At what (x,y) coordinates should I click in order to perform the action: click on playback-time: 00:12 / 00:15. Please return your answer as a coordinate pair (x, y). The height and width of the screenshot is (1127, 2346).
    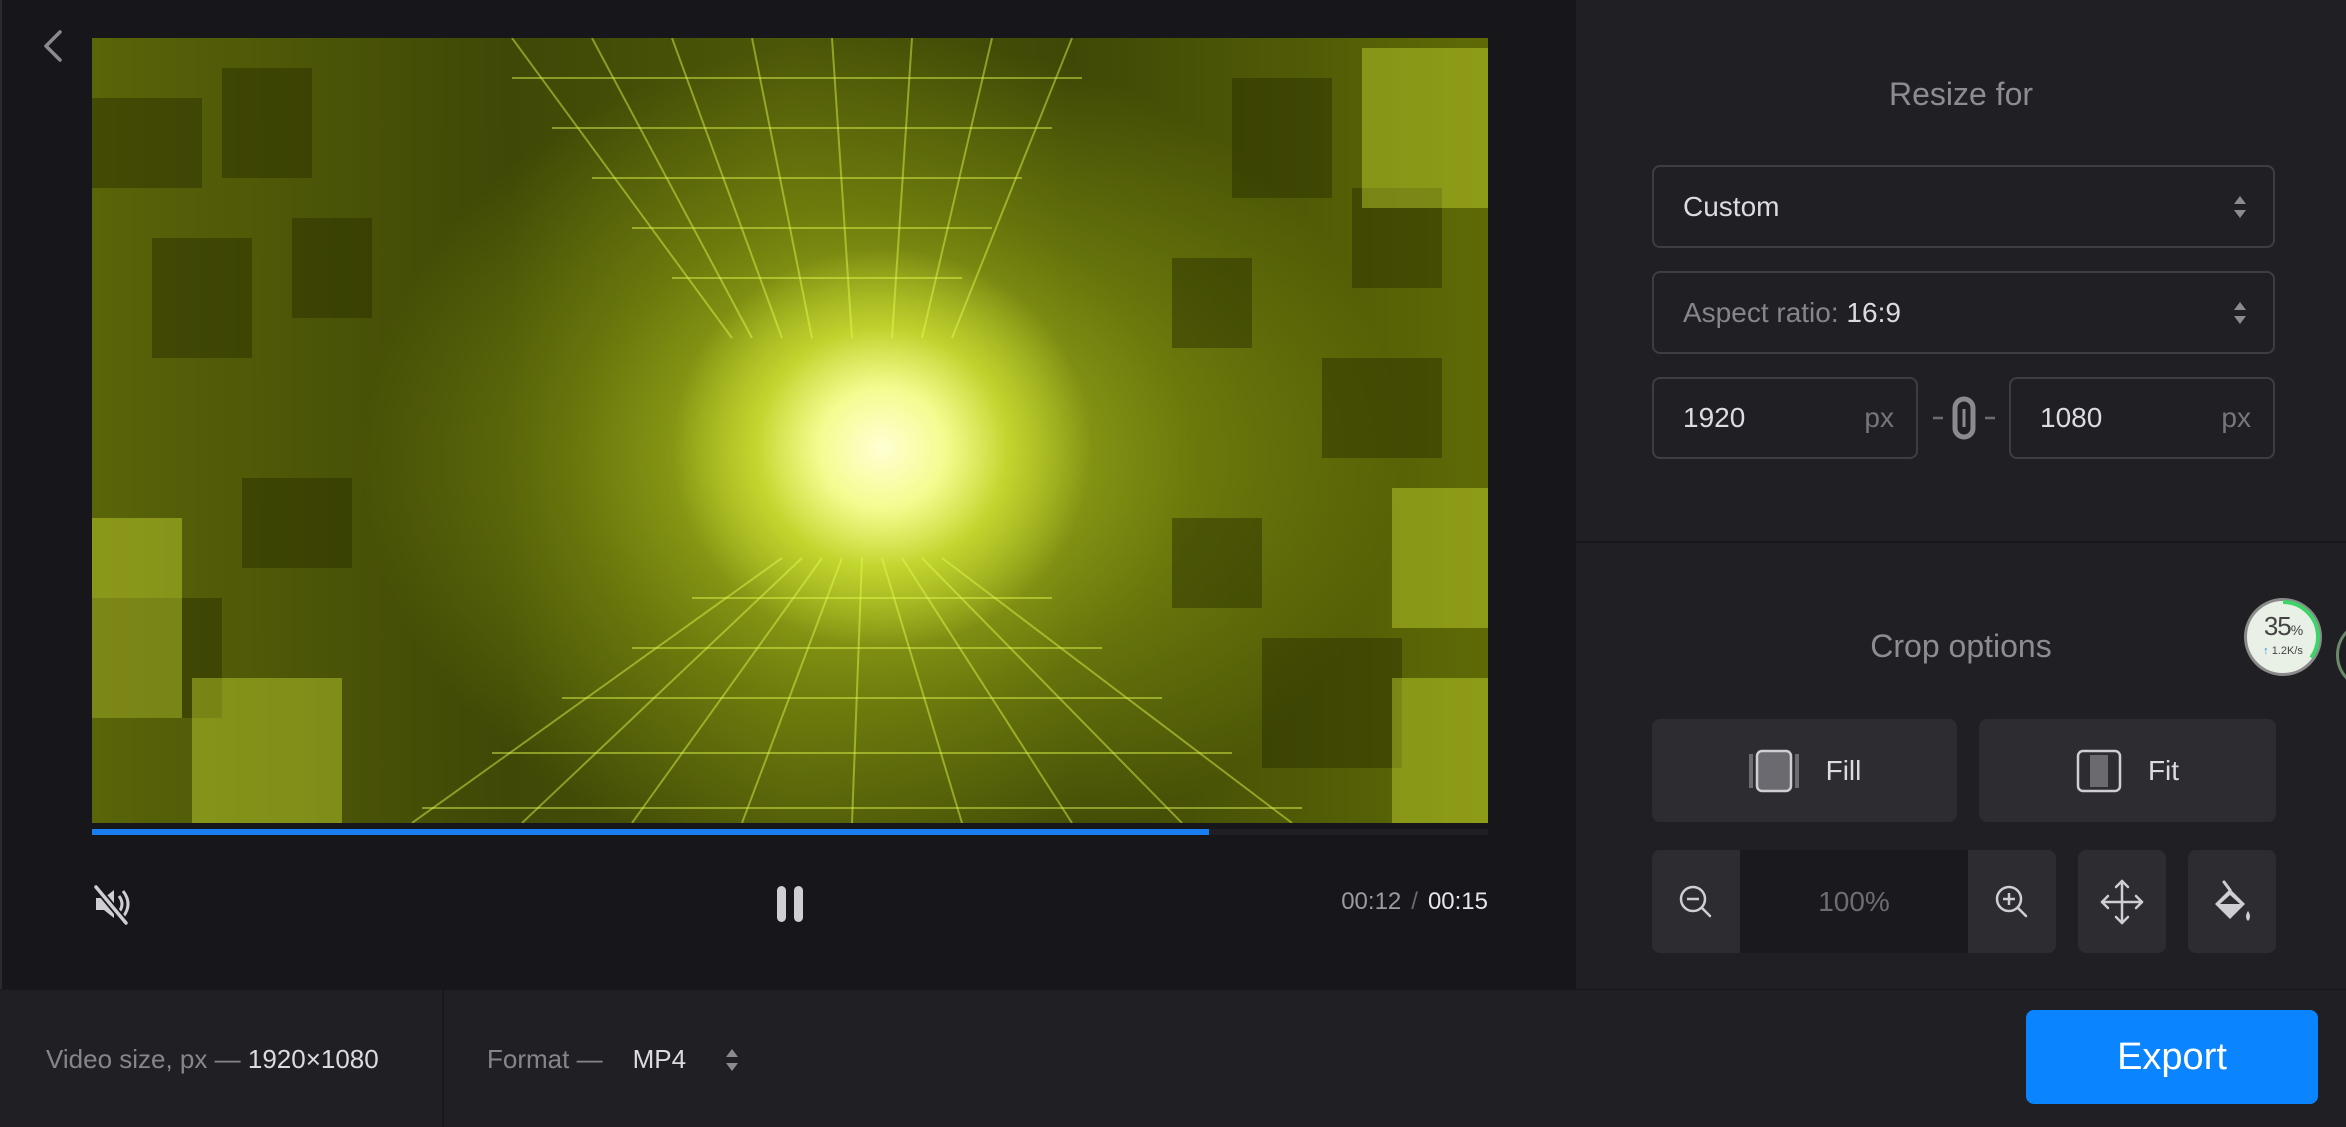
    Looking at the image, I should click on (1395, 902).